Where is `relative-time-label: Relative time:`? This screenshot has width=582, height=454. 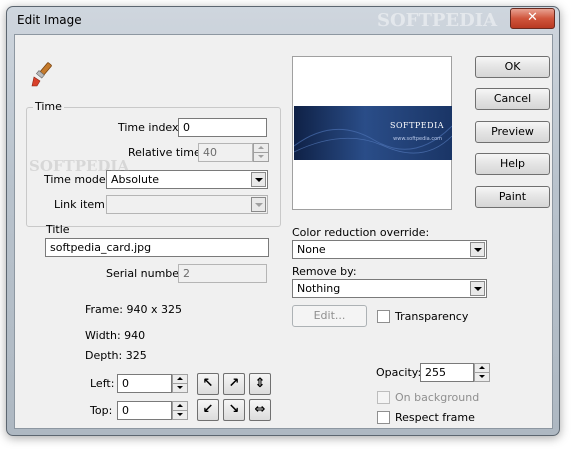
relative-time-label: Relative time: is located at coordinates (166, 152).